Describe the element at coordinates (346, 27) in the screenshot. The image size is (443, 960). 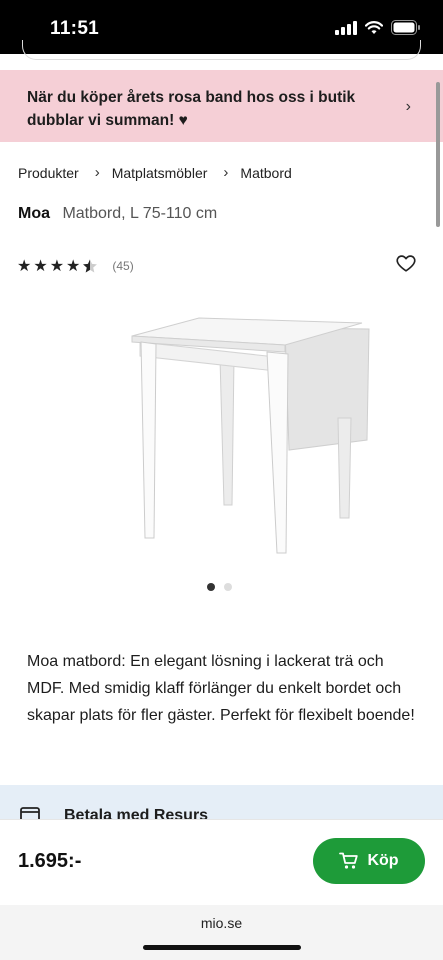
I see `cellular-signal-icon` at that location.